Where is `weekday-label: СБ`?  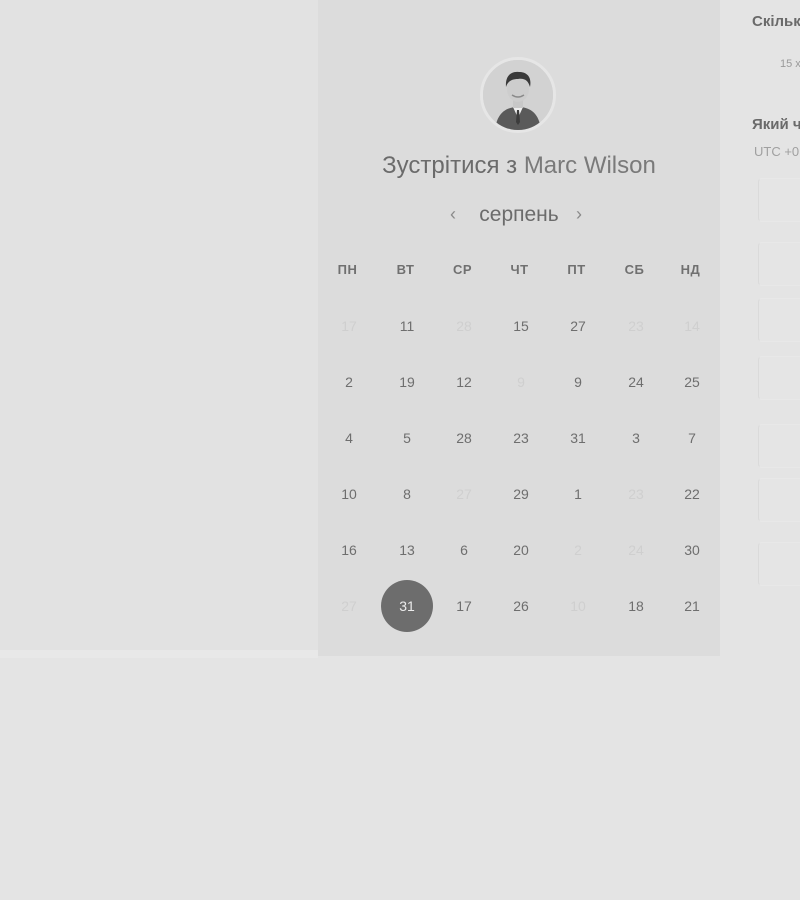
weekday-label: СБ is located at coordinates (634, 269).